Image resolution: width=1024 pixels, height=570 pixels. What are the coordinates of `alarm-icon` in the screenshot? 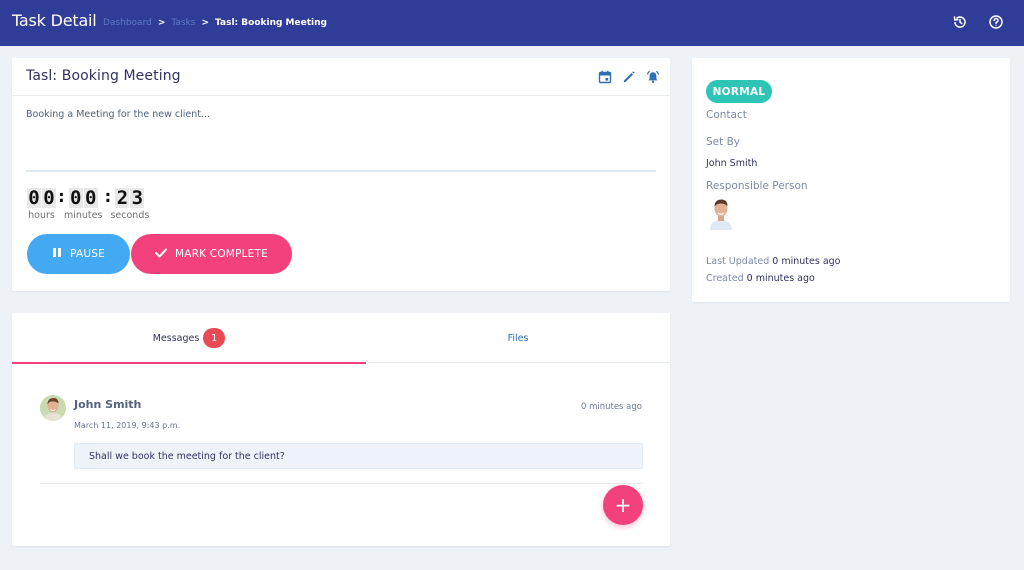 It's located at (653, 76).